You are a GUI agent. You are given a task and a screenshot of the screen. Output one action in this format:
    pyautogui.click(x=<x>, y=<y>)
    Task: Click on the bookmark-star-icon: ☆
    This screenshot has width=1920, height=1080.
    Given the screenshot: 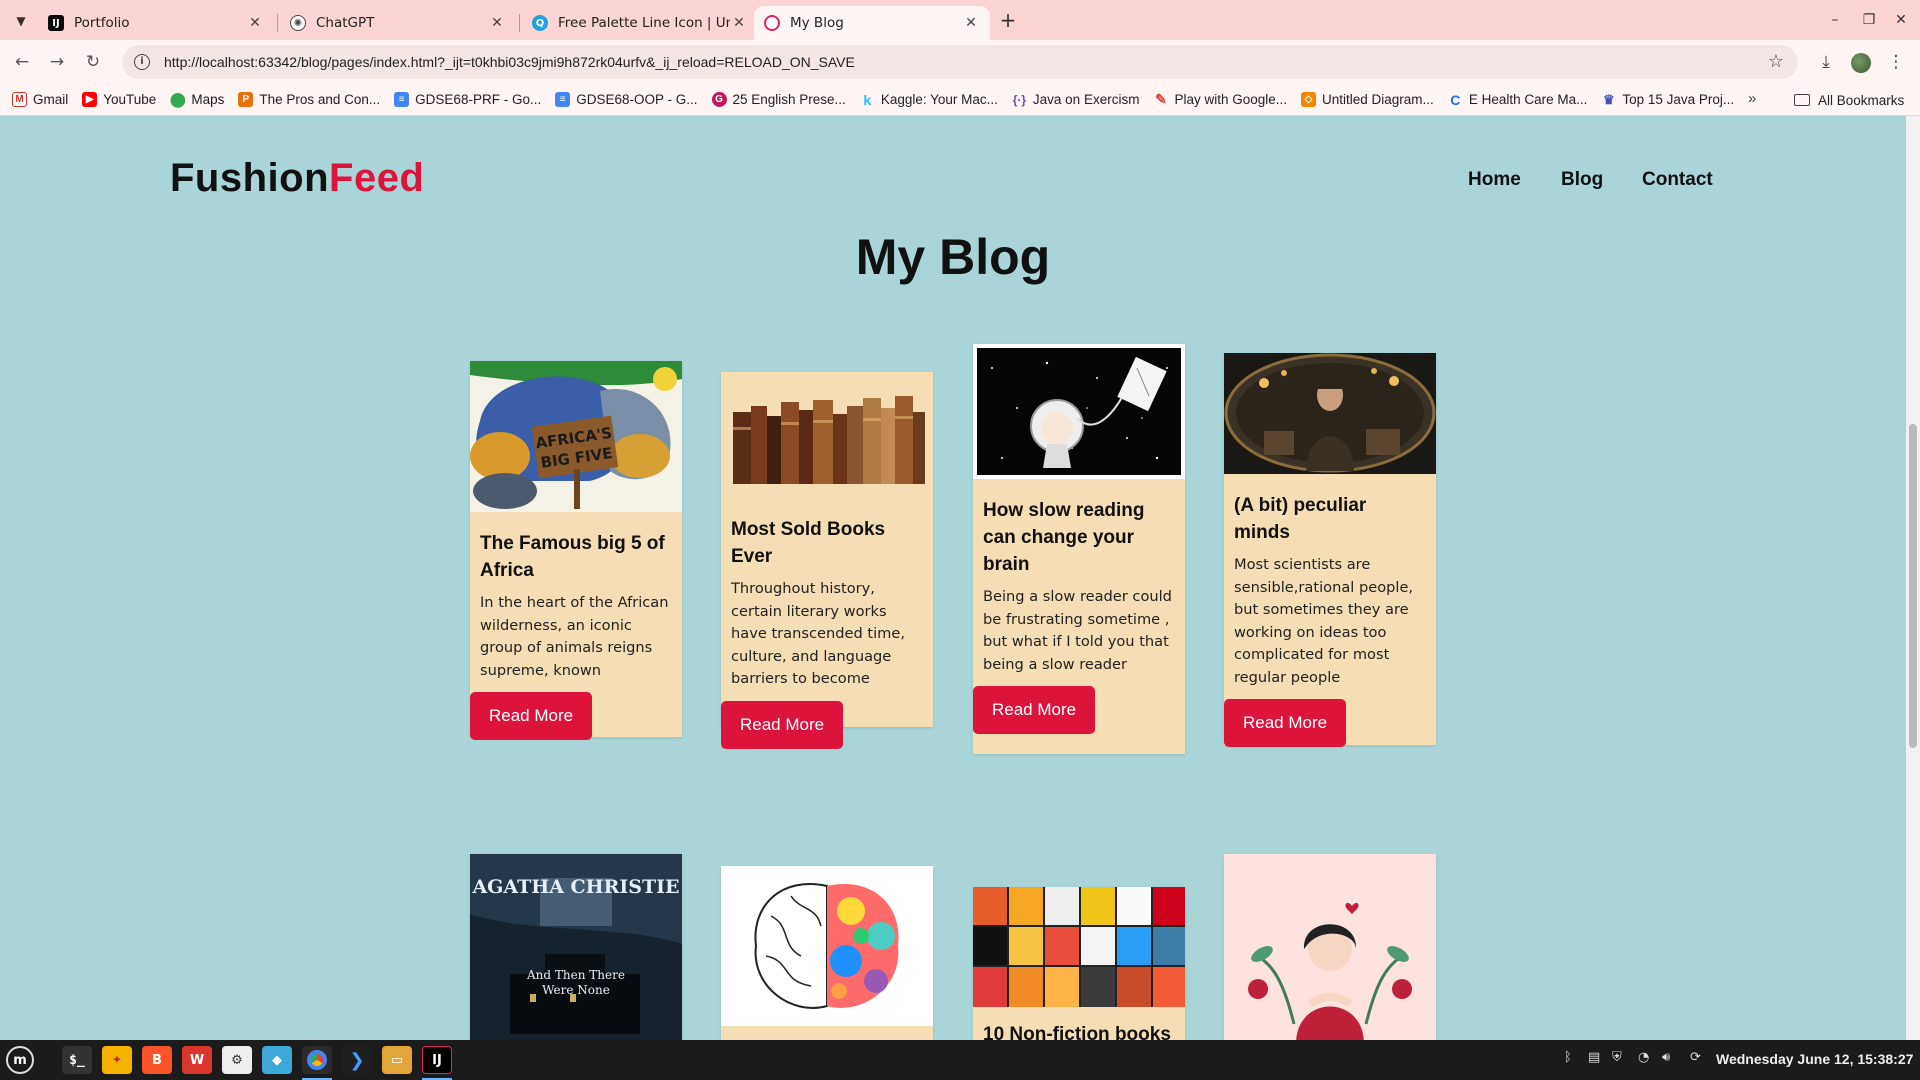 What is the action you would take?
    pyautogui.click(x=1776, y=61)
    